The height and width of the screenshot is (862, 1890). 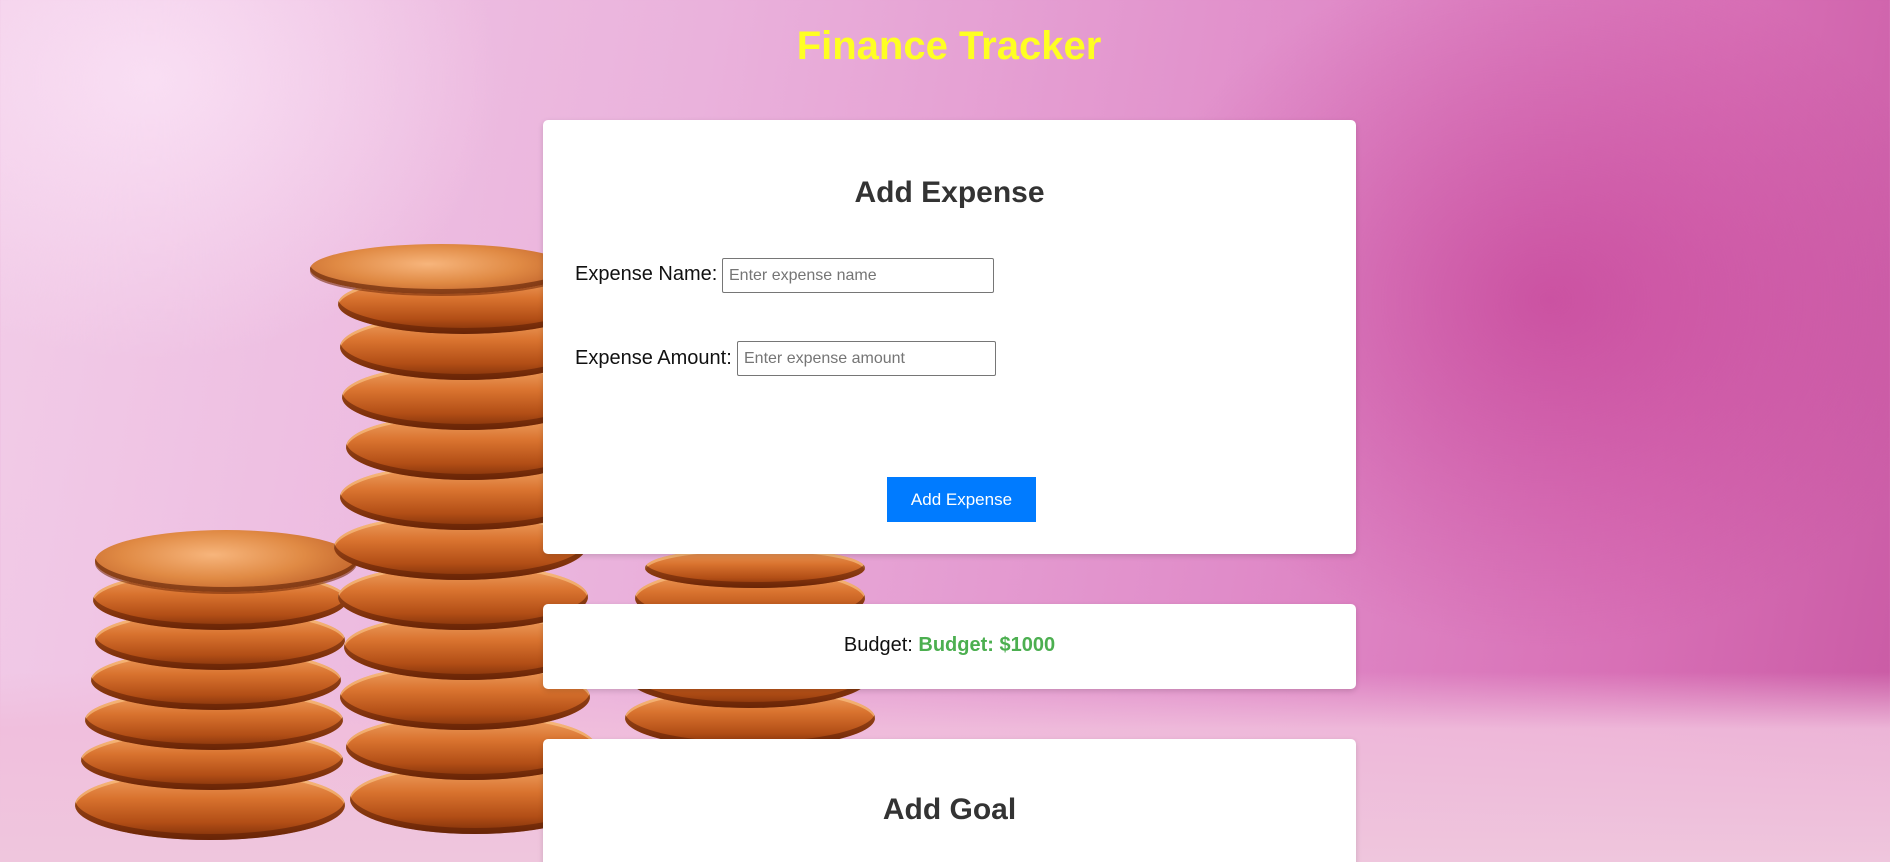 What do you see at coordinates (949, 192) in the screenshot?
I see `add-expense-heading: Add Expense` at bounding box center [949, 192].